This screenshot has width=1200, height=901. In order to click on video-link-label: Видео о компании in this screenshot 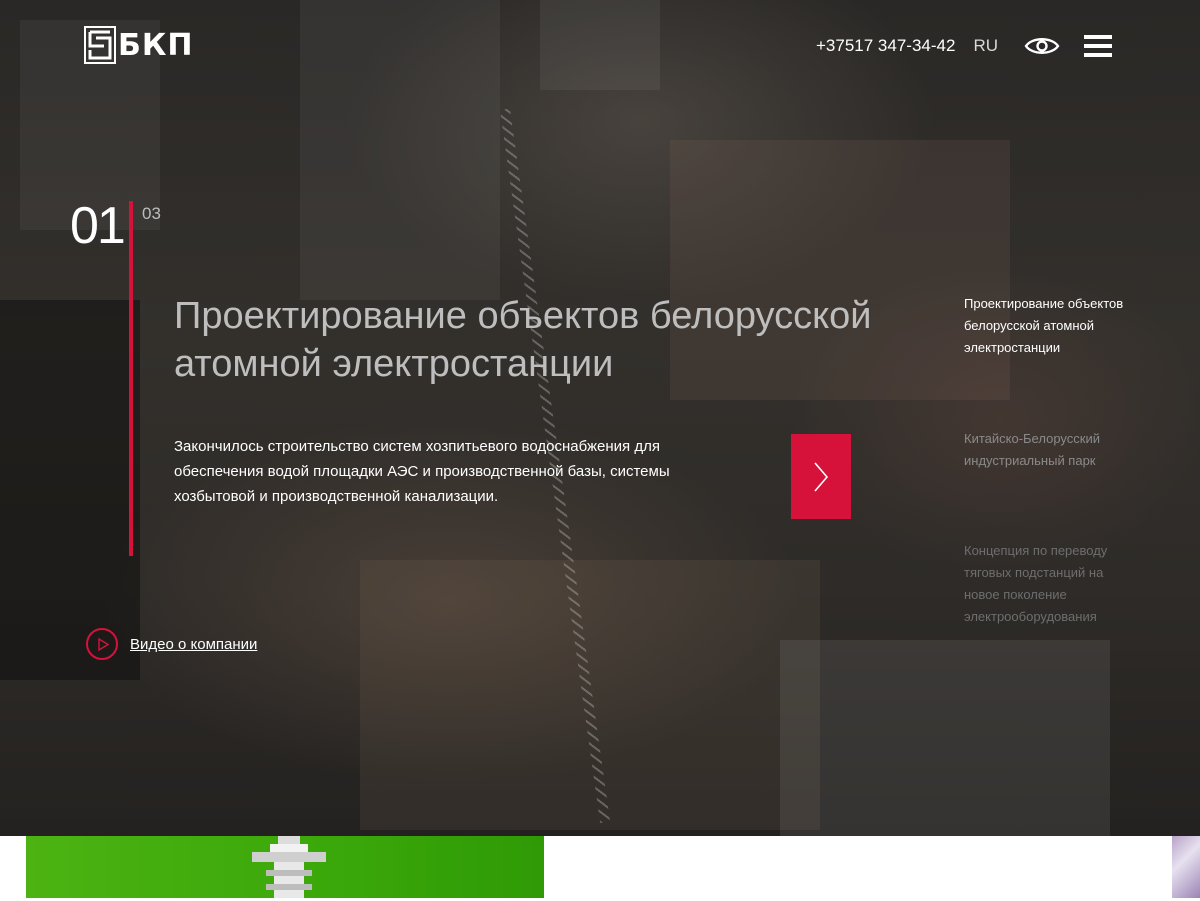, I will do `click(193, 644)`.